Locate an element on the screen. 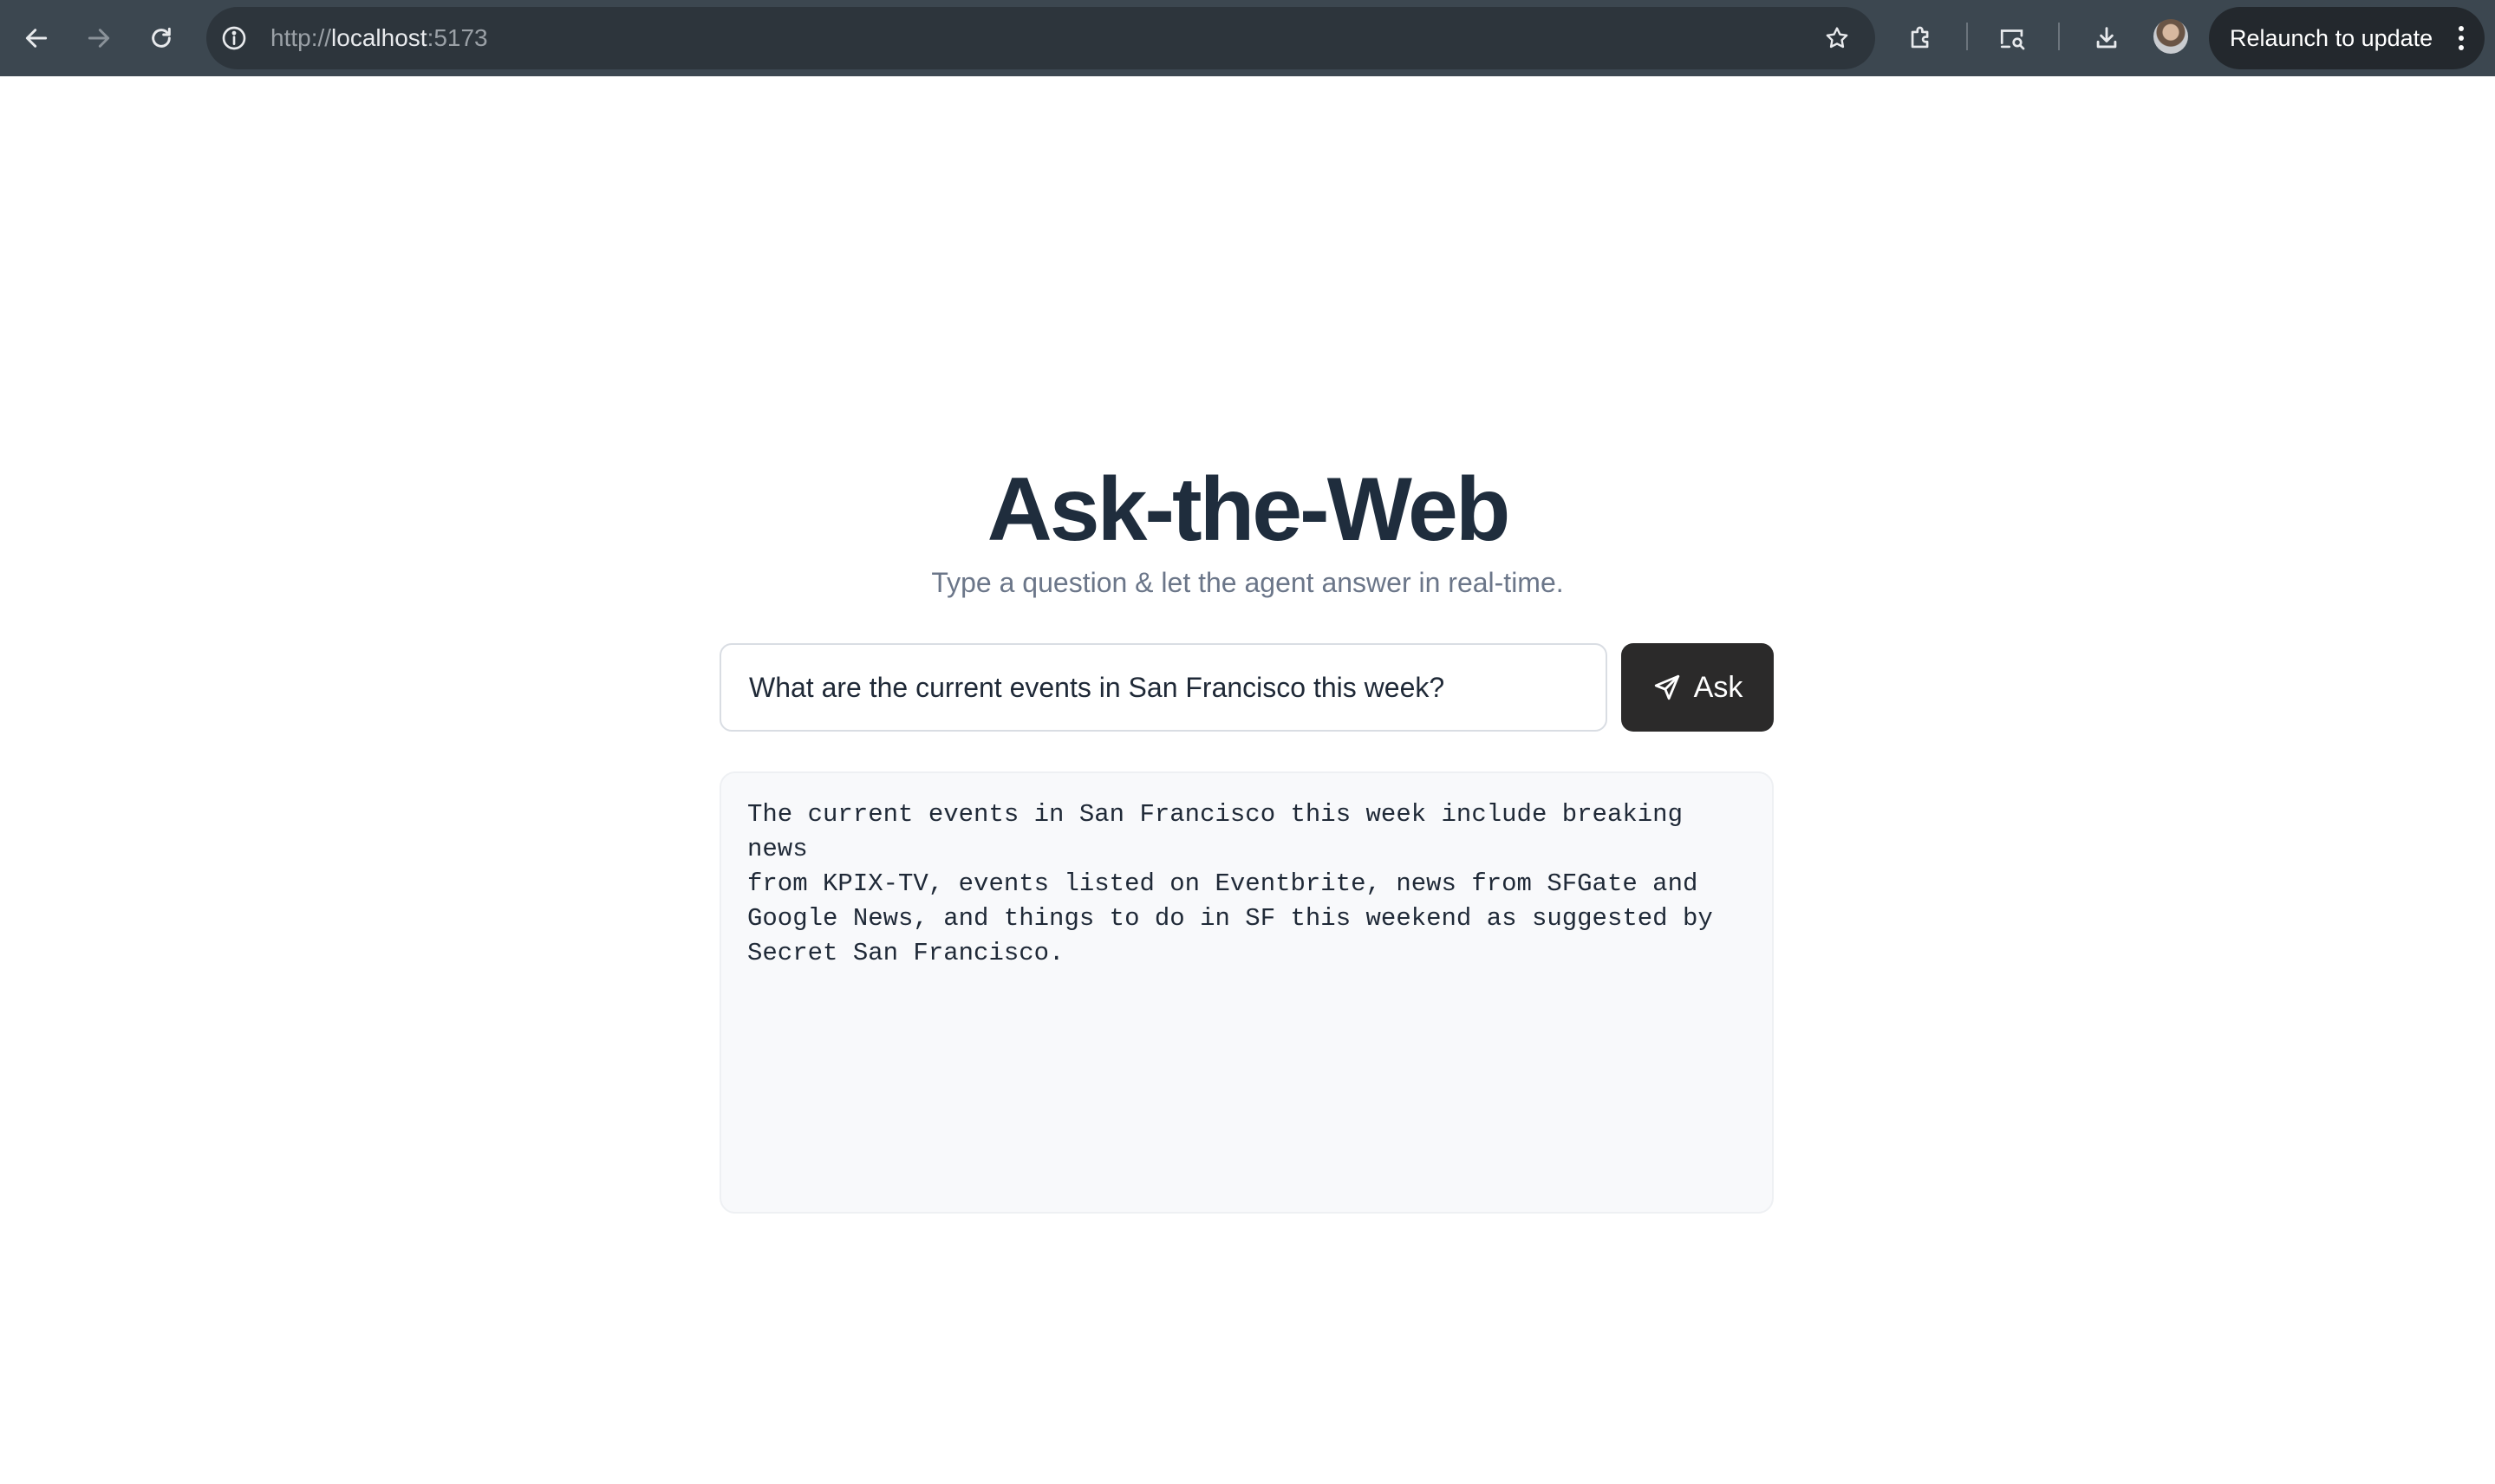 This screenshot has height=1484, width=2495. info-icon is located at coordinates (234, 38).